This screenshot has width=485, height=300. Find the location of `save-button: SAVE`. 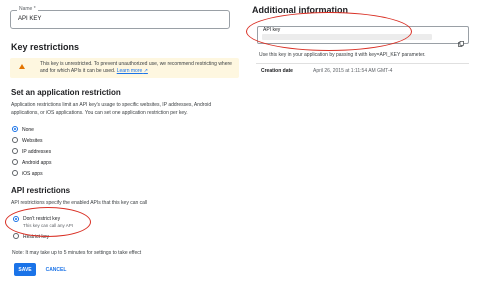

save-button: SAVE is located at coordinates (25, 269).